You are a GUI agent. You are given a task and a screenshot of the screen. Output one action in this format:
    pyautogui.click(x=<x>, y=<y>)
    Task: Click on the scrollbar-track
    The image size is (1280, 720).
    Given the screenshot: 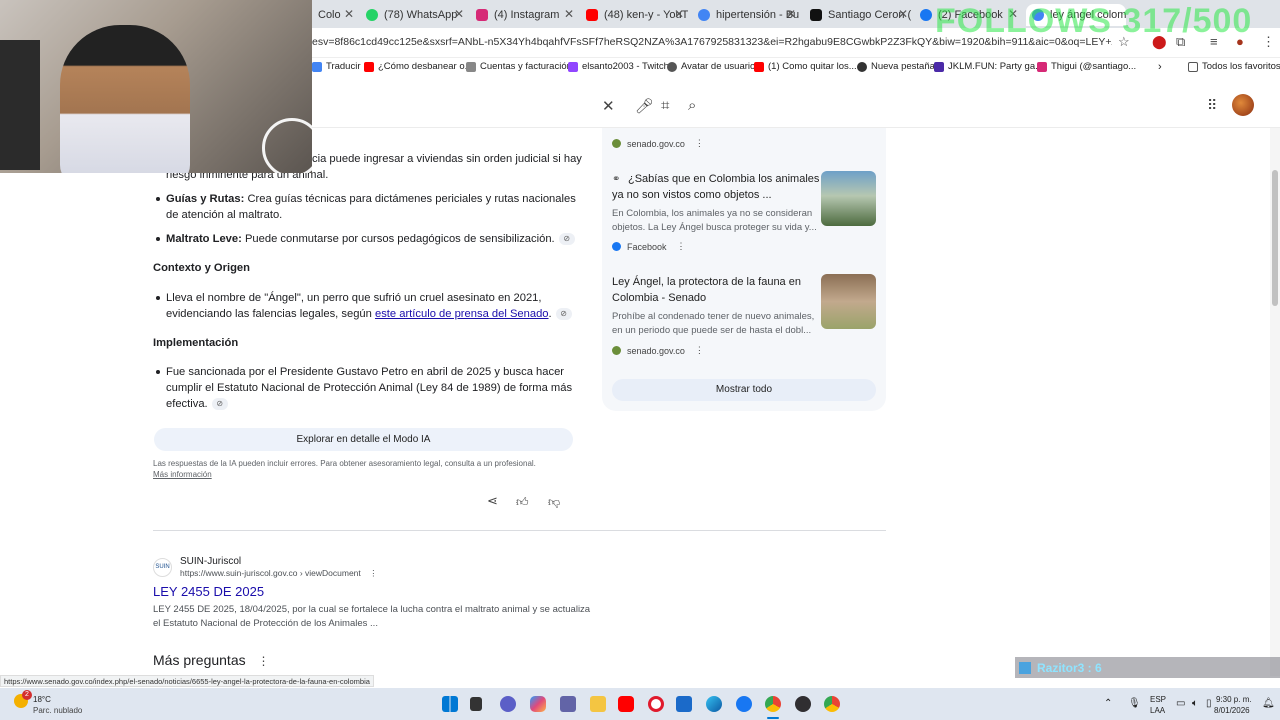 What is the action you would take?
    pyautogui.click(x=1275, y=402)
    